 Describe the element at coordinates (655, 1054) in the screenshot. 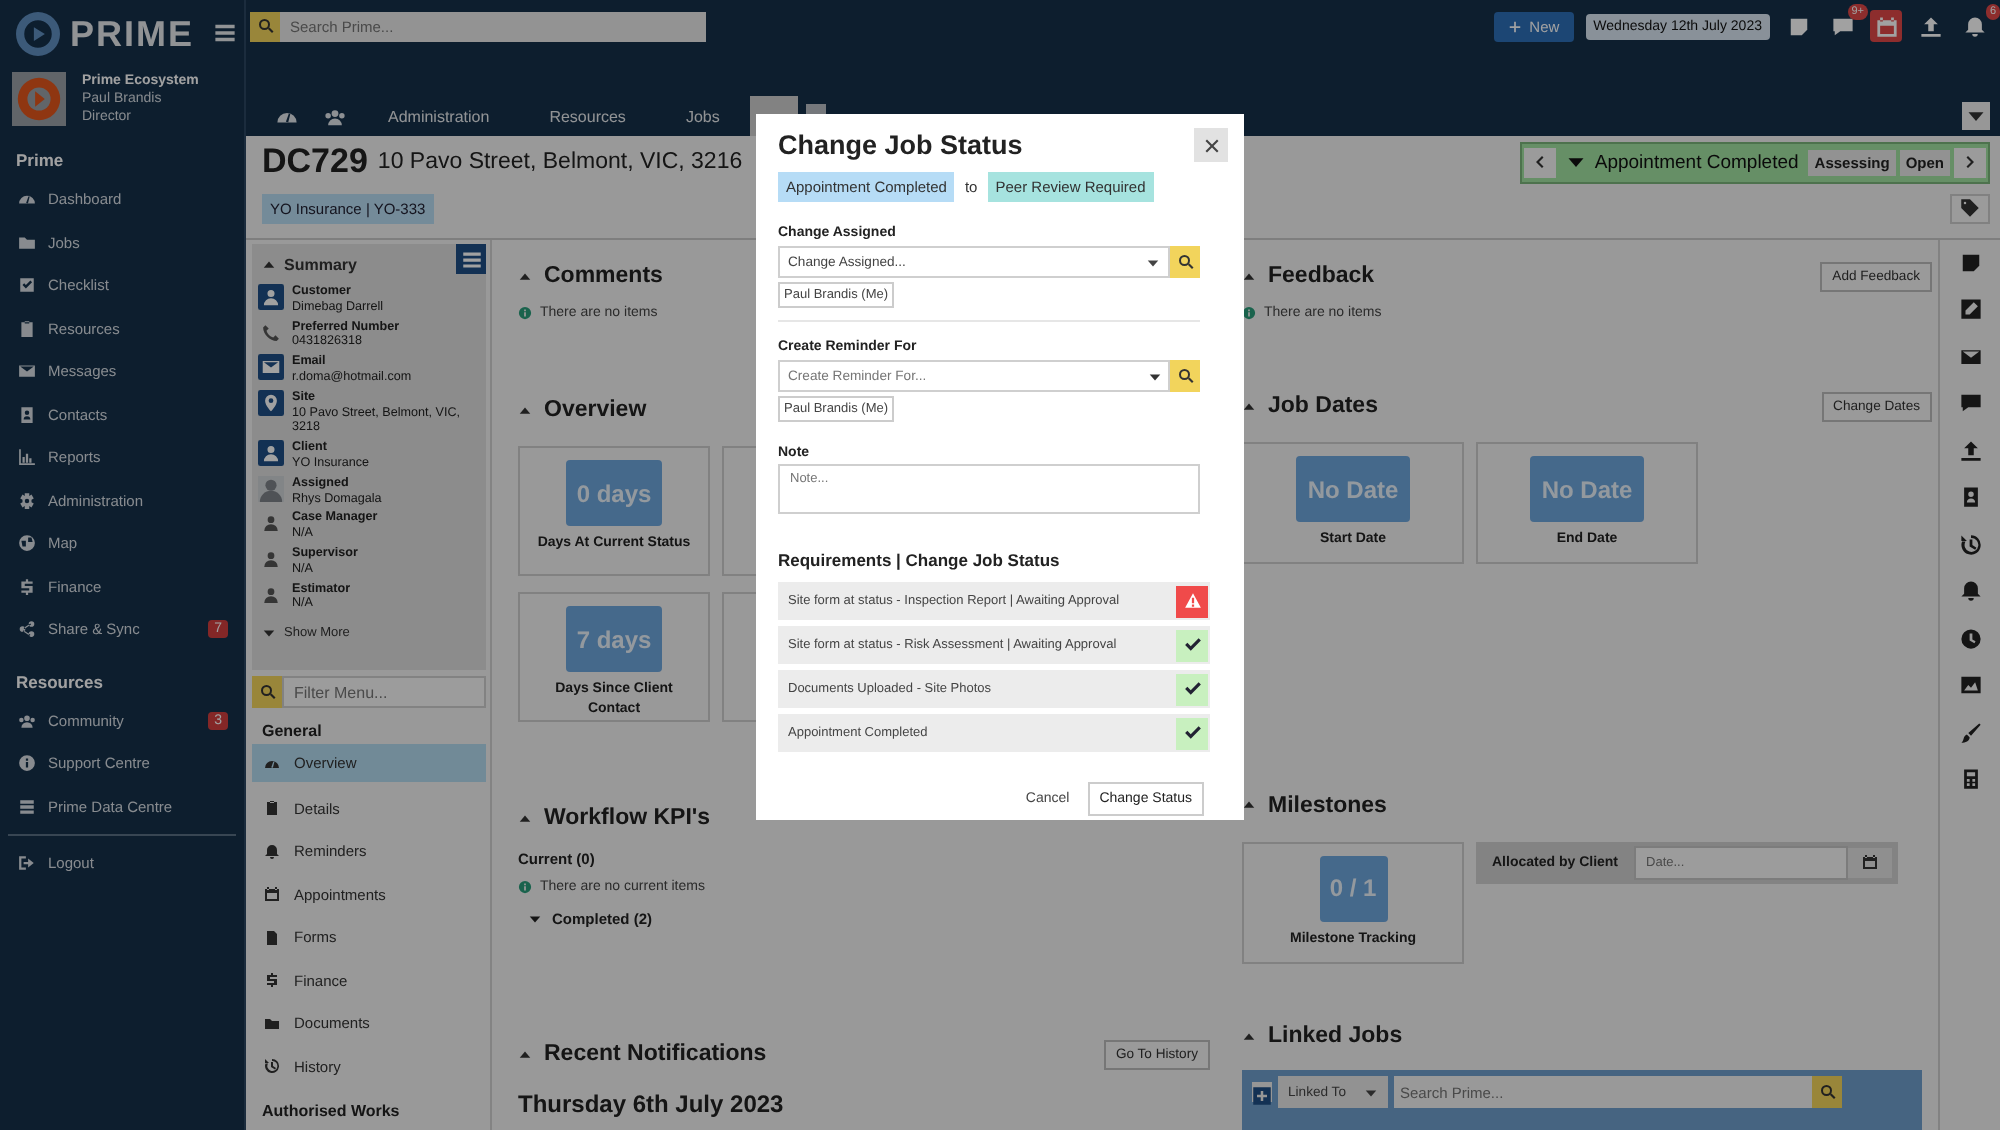

I see `section-title: Recent Notifications` at that location.